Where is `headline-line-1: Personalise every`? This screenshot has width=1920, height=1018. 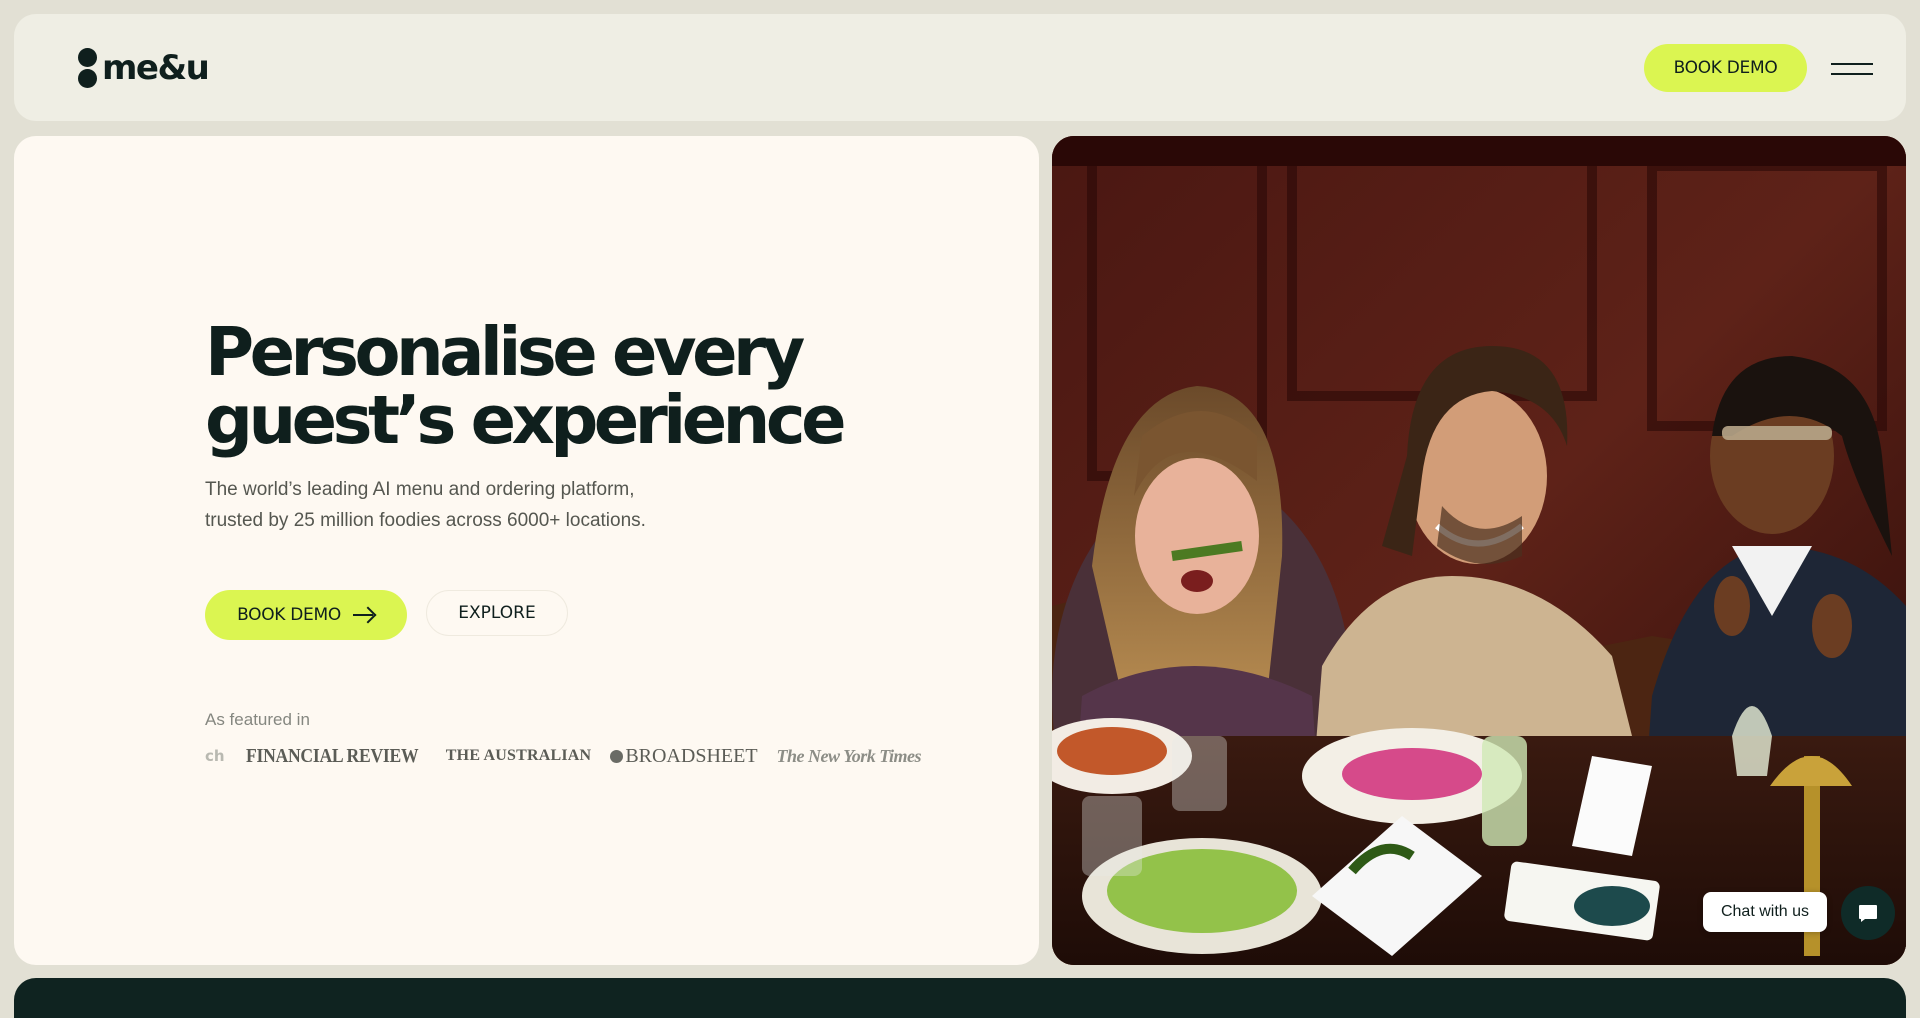
headline-line-1: Personalise every is located at coordinates (505, 352).